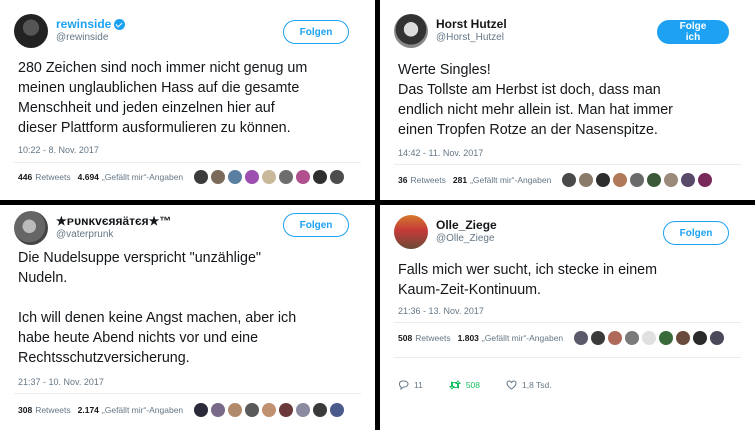 The width and height of the screenshot is (755, 430). What do you see at coordinates (410, 385) in the screenshot?
I see `reply-button: 11` at bounding box center [410, 385].